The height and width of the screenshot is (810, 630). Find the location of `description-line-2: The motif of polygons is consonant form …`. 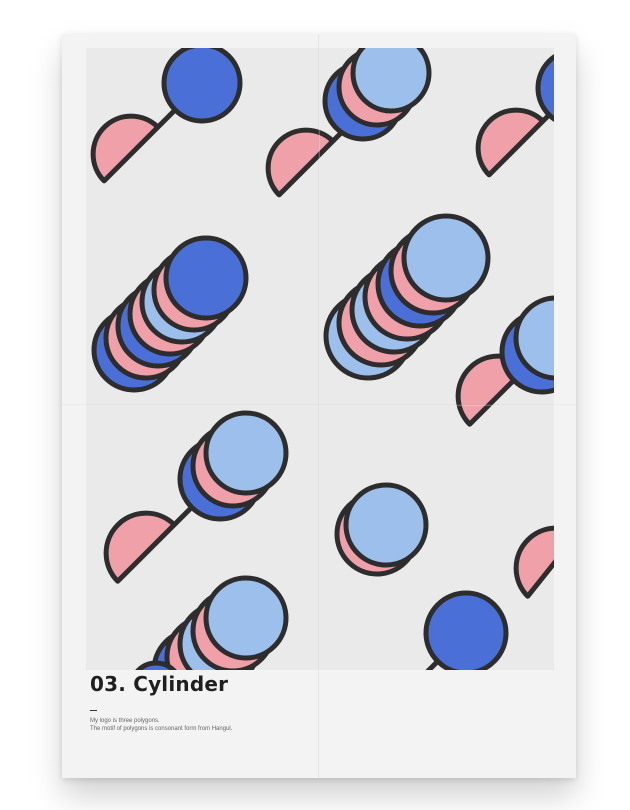

description-line-2: The motif of polygons is consonant form … is located at coordinates (161, 729).